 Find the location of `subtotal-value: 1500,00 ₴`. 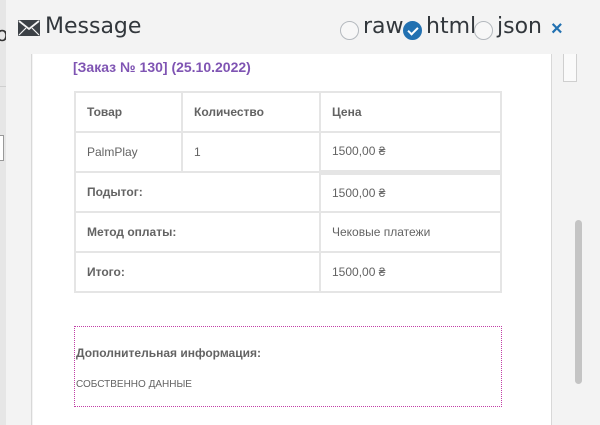

subtotal-value: 1500,00 ₴ is located at coordinates (410, 191).